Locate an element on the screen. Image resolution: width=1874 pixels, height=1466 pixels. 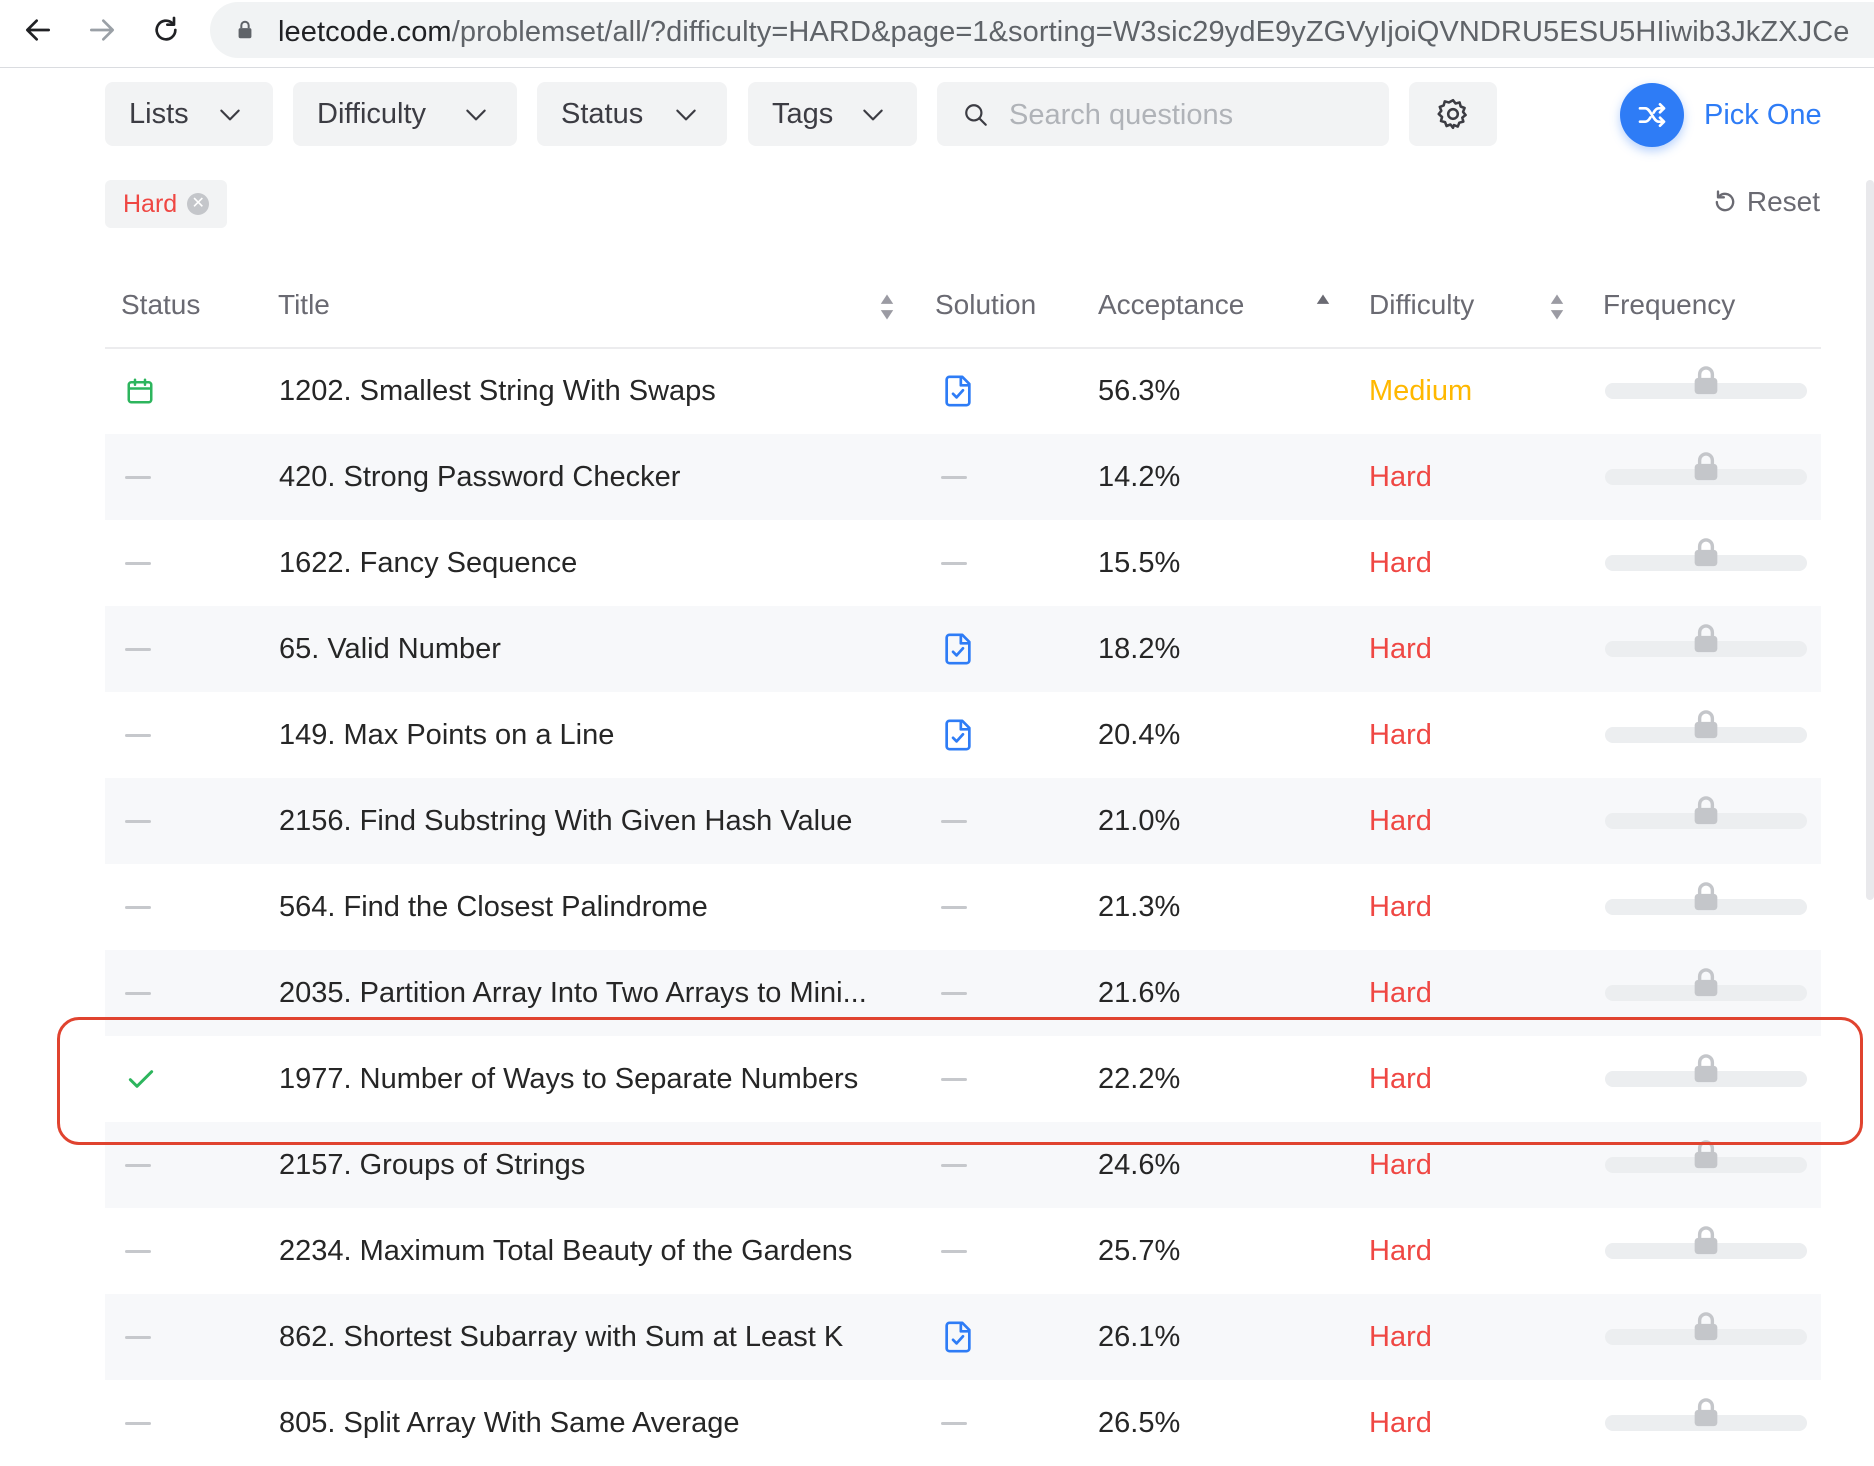
acceptance-rate: 15.5% is located at coordinates (1139, 562).